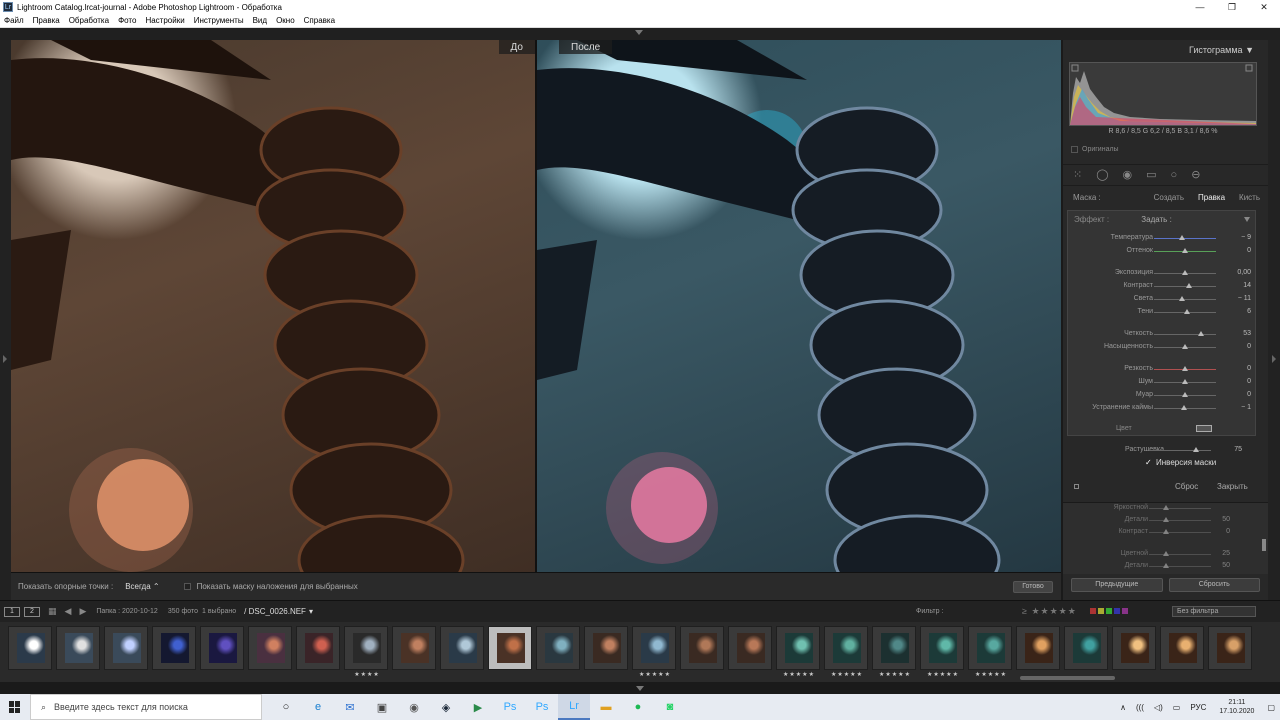 The height and width of the screenshot is (720, 1280). What do you see at coordinates (68, 611) in the screenshot?
I see `prev-arrow-icon: ◀` at bounding box center [68, 611].